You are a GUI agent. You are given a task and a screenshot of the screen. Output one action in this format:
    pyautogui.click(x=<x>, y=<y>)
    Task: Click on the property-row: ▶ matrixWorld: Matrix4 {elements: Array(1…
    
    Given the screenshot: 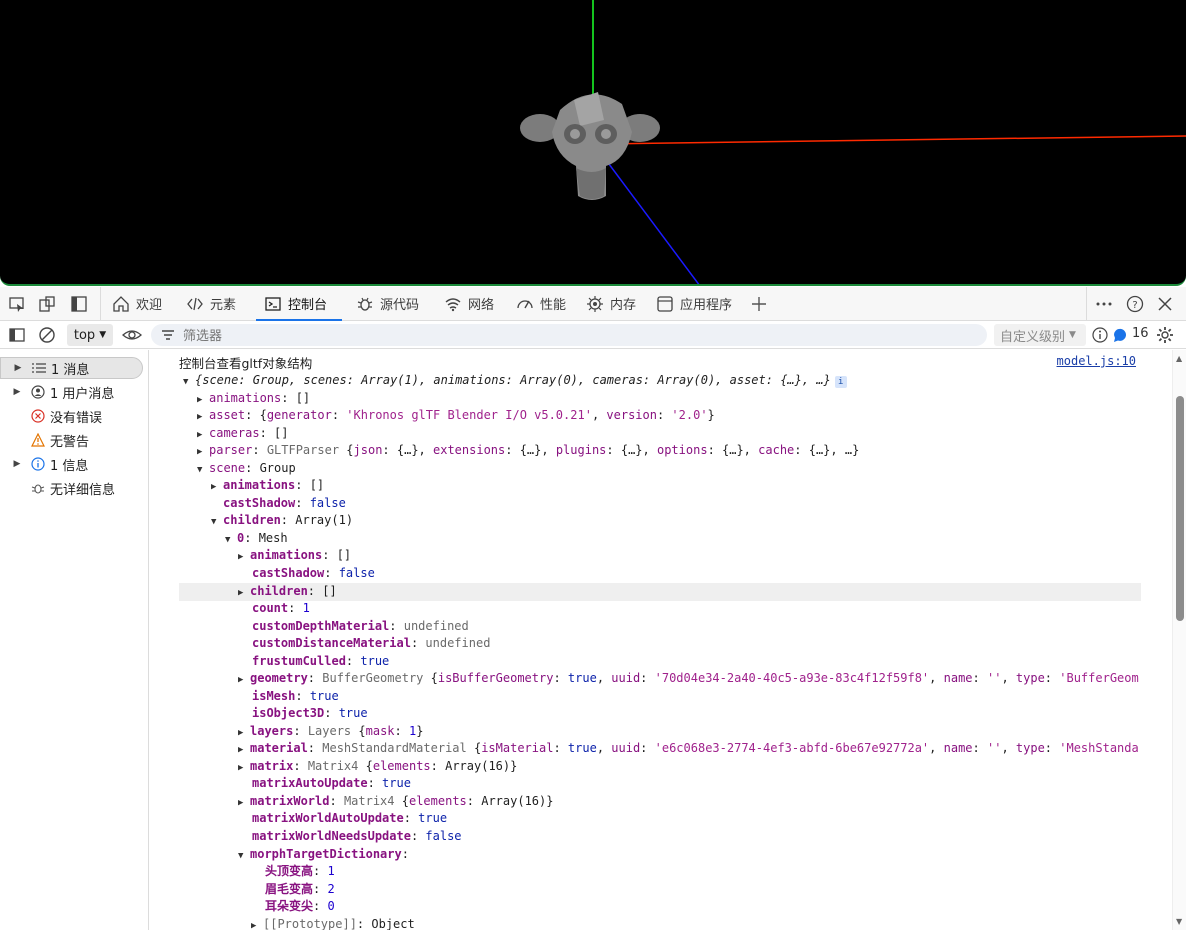 What is the action you would take?
    pyautogui.click(x=395, y=802)
    